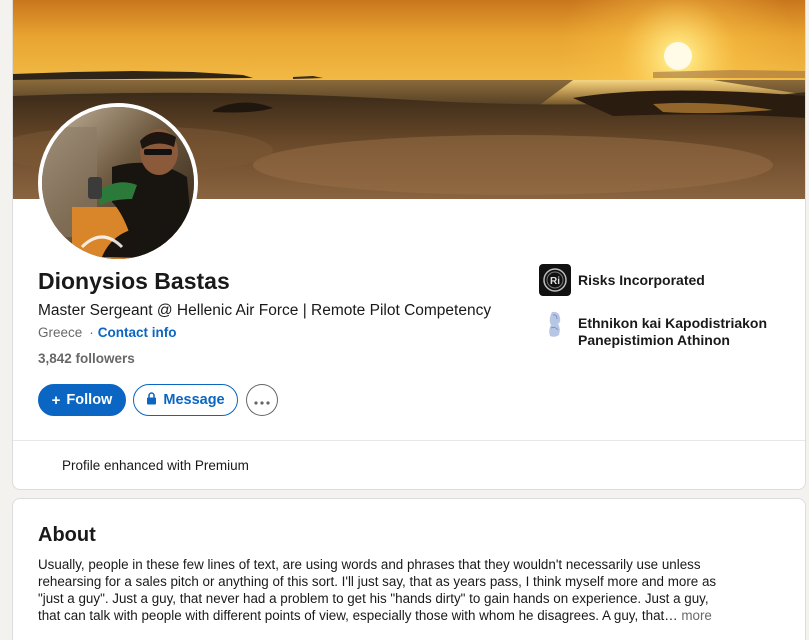 The height and width of the screenshot is (640, 809). I want to click on followers-count: 3,842 followers, so click(86, 358).